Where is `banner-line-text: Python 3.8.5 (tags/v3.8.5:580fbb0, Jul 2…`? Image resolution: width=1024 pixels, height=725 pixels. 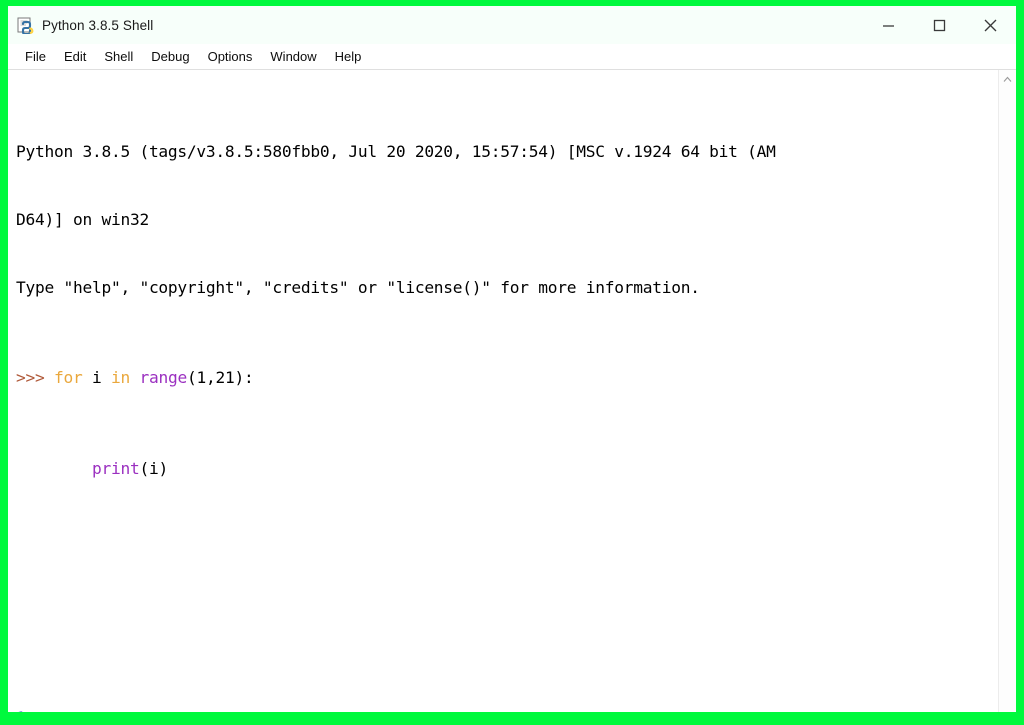
banner-line-text: Python 3.8.5 (tags/v3.8.5:580fbb0, Jul 2… is located at coordinates (396, 151).